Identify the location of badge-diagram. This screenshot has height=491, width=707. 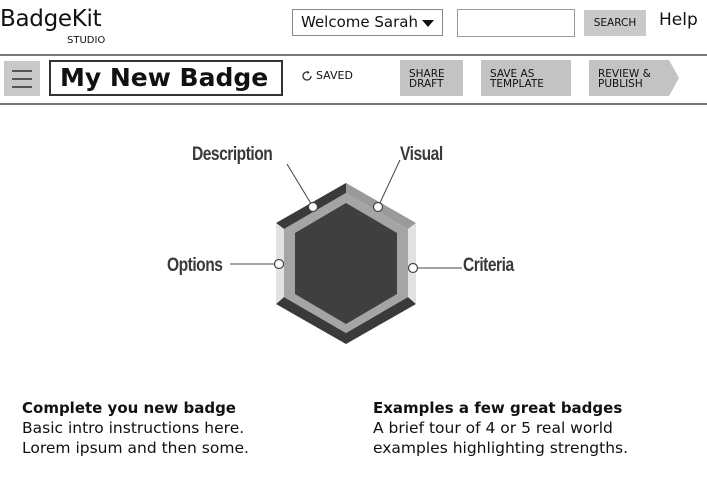
(346, 251).